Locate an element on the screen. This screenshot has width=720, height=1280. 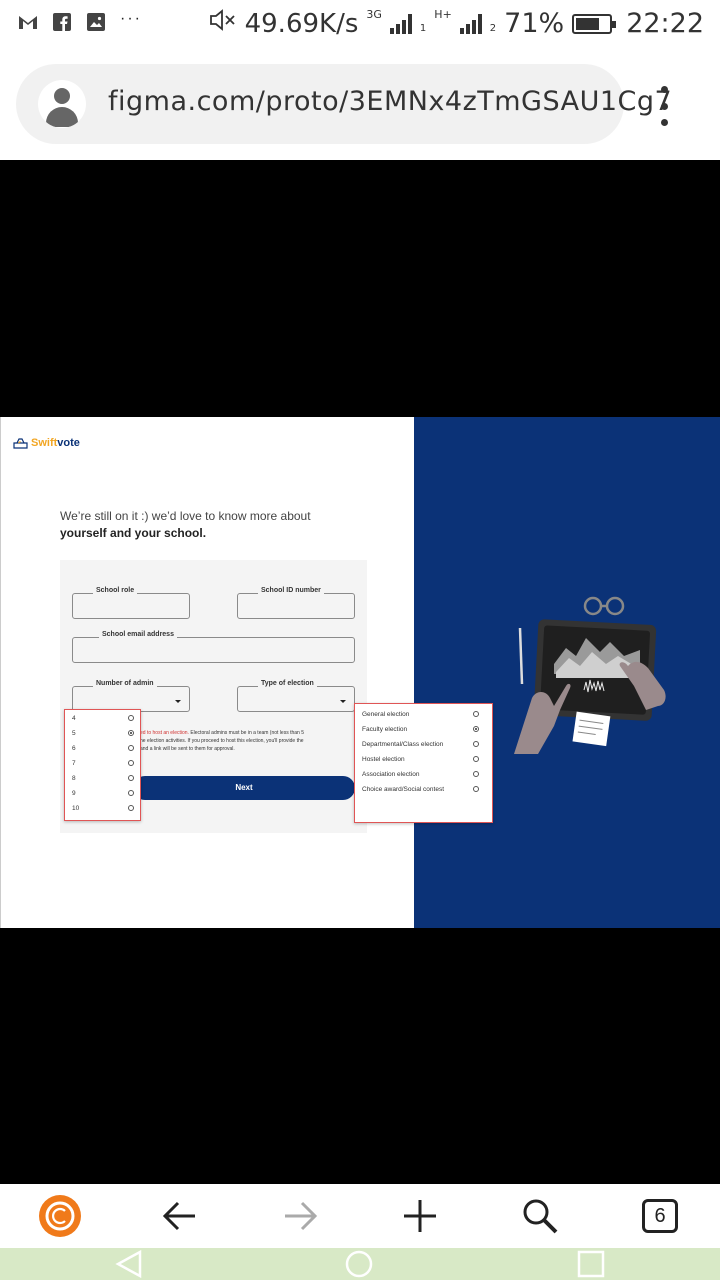
admin-count-option: 7 is located at coordinates (102, 763).